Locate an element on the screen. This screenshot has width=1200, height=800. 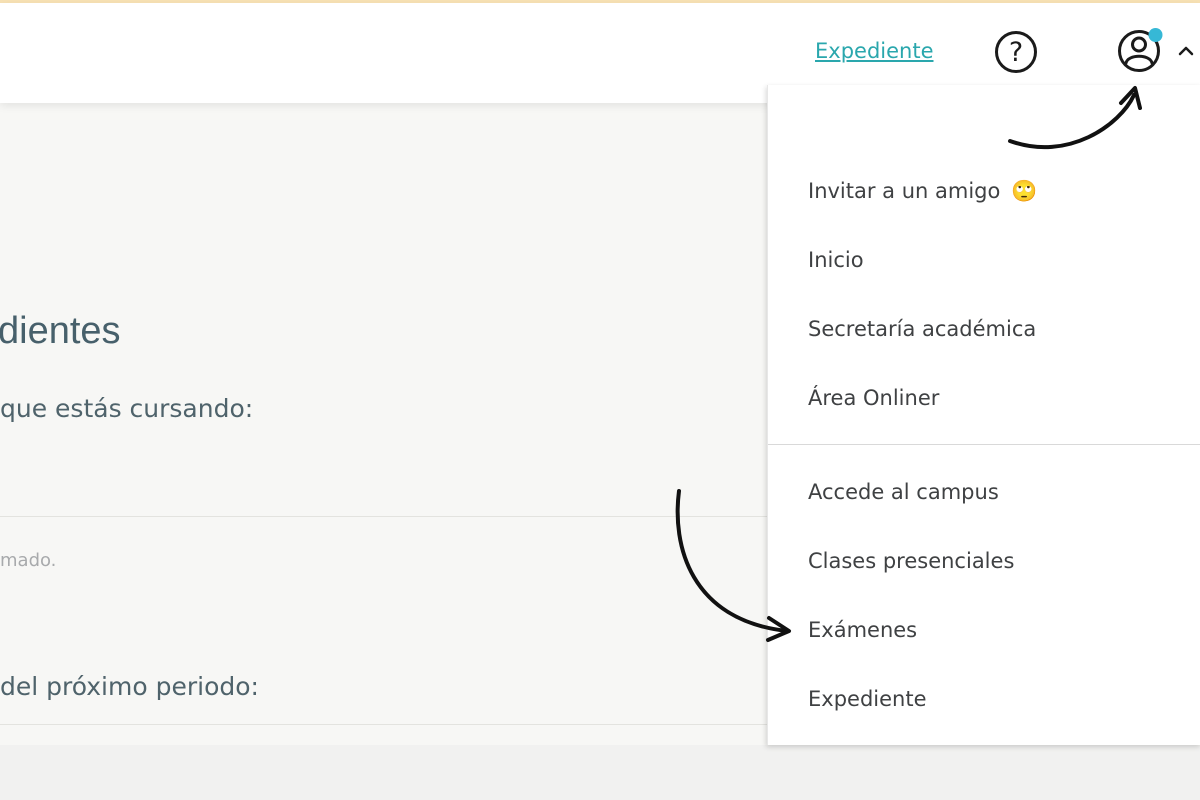
user-menu-button is located at coordinates (1141, 51).